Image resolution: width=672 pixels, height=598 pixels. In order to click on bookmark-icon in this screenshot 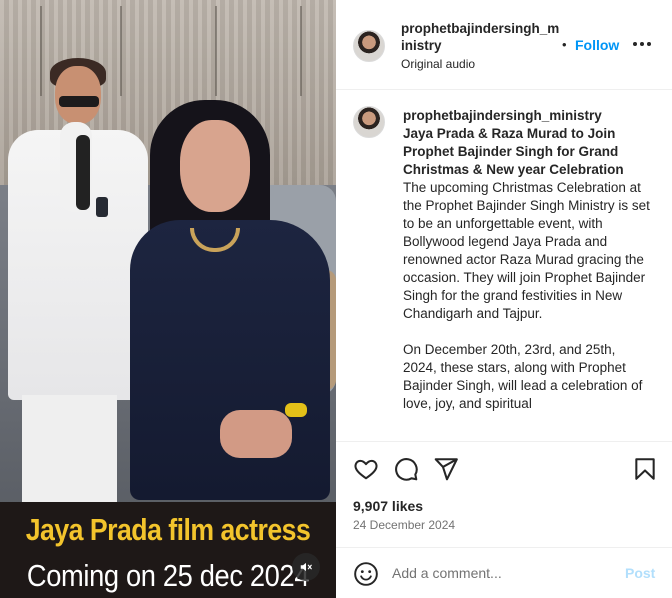, I will do `click(645, 469)`.